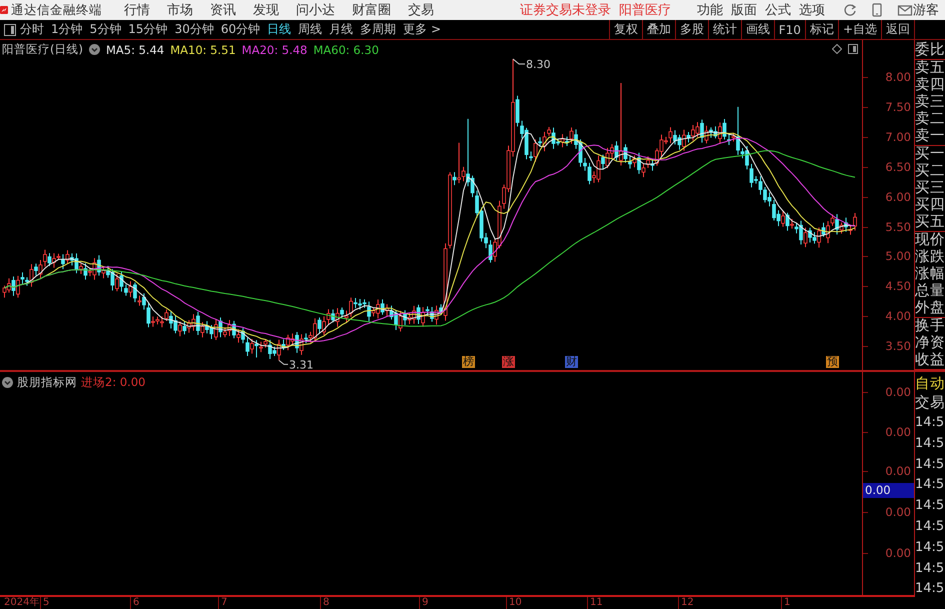  Describe the element at coordinates (789, 29) in the screenshot. I see `toolbar-button: F10` at that location.